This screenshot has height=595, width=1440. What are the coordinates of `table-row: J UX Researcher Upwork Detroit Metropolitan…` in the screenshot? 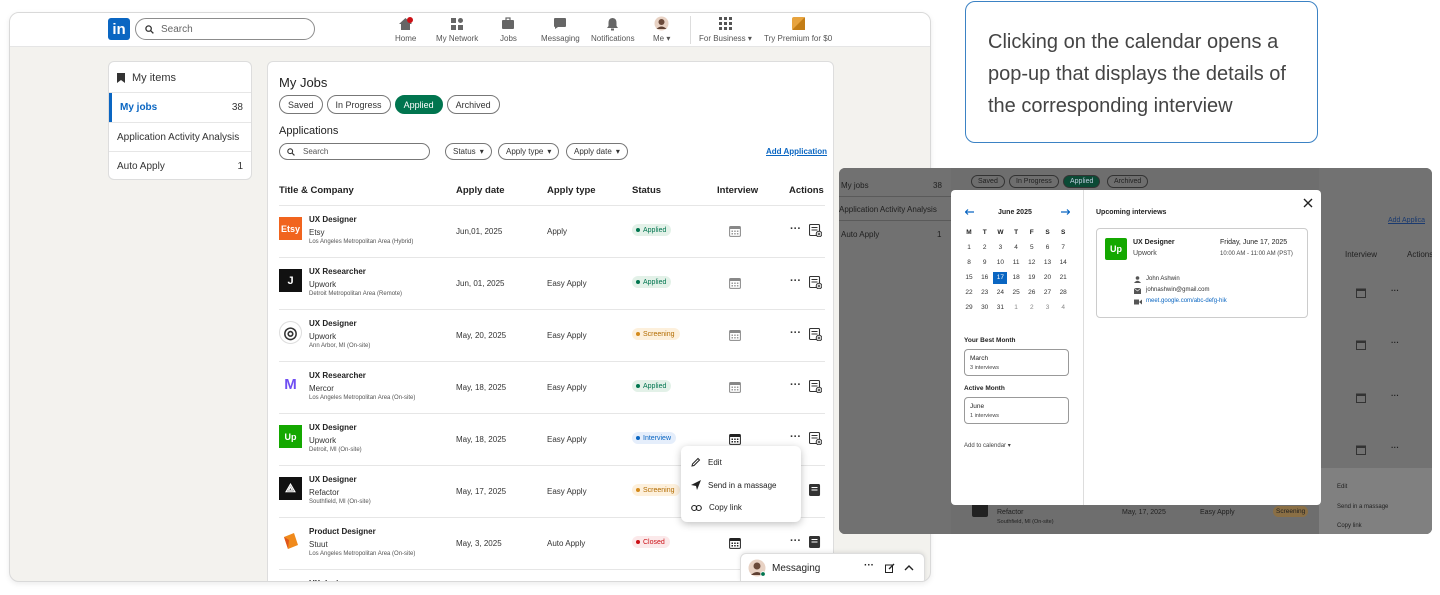 It's located at (552, 284).